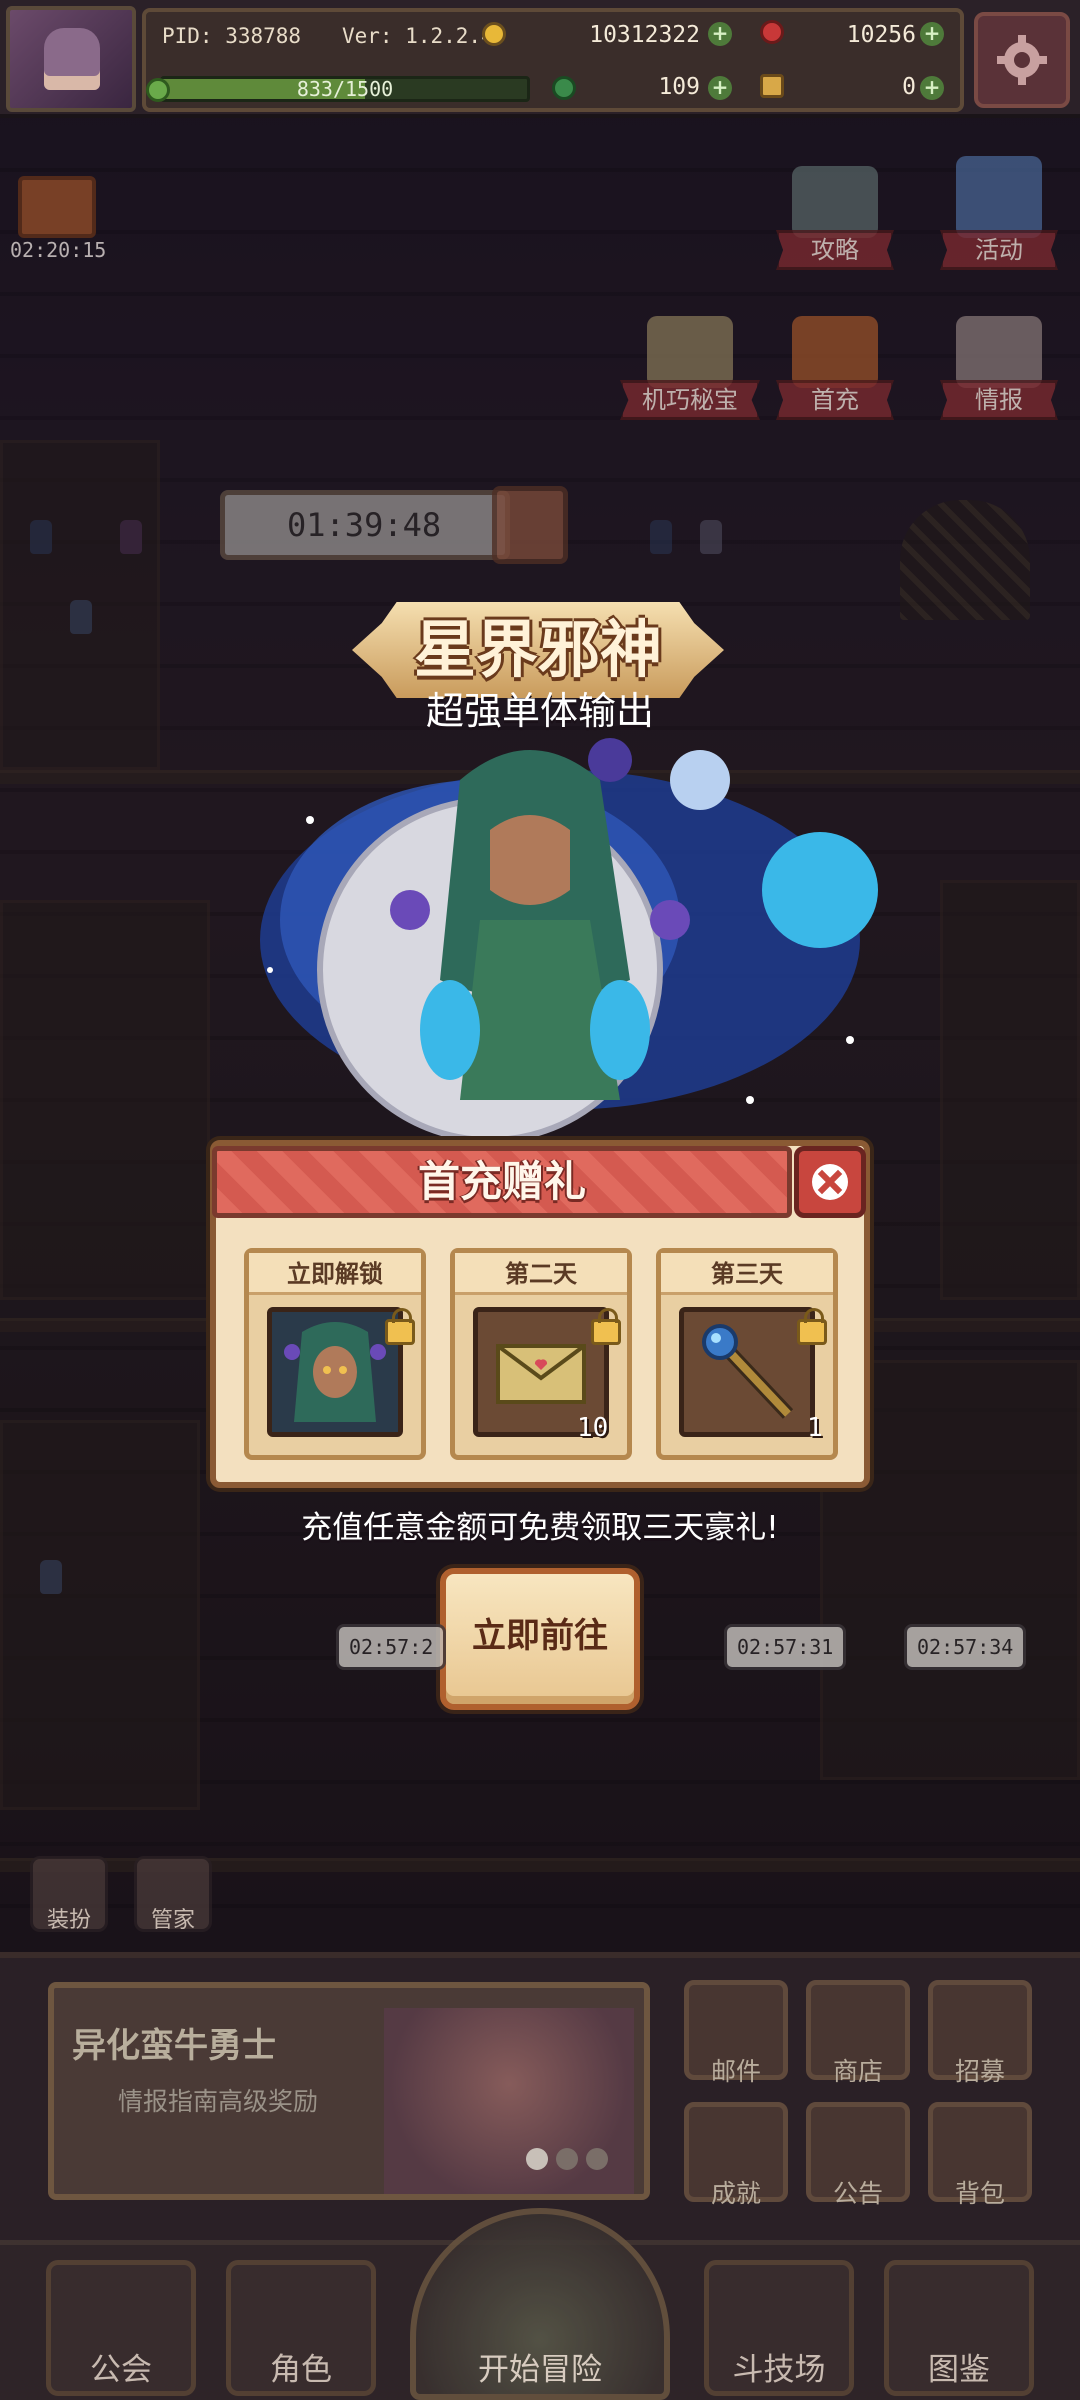  I want to click on player-avatar, so click(71, 59).